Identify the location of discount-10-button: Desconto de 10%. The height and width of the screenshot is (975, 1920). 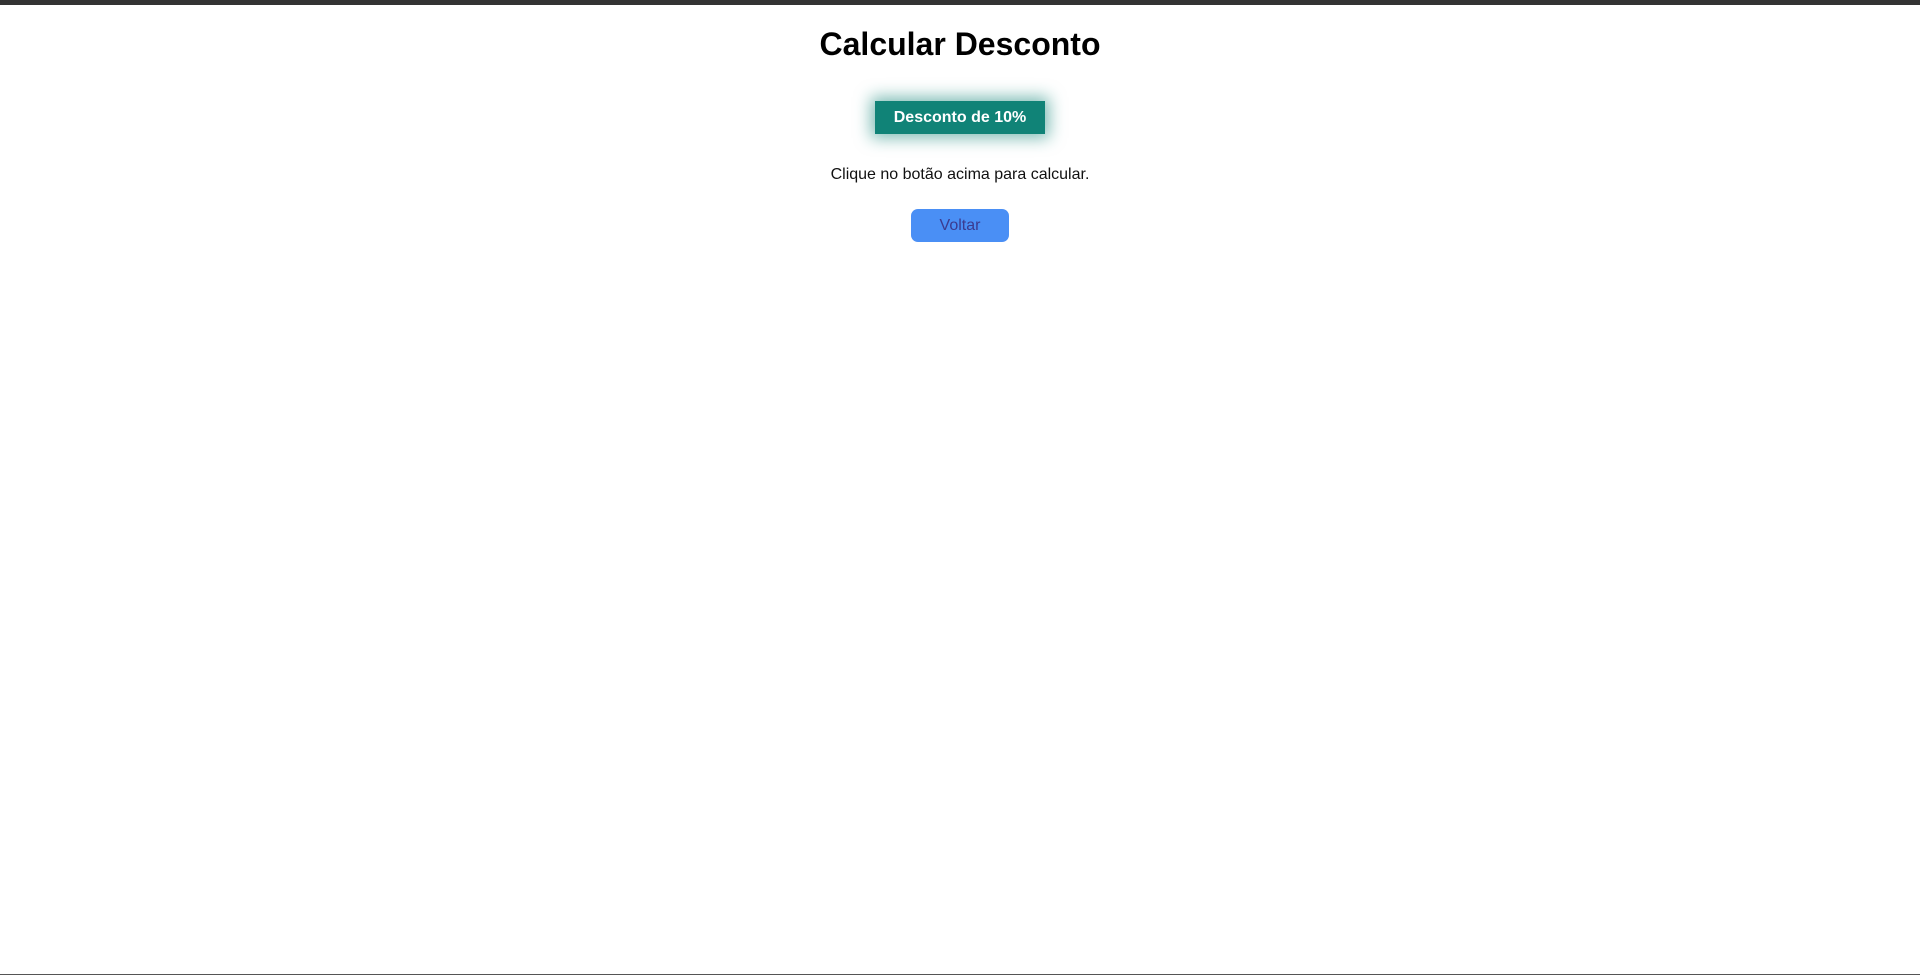
(960, 117).